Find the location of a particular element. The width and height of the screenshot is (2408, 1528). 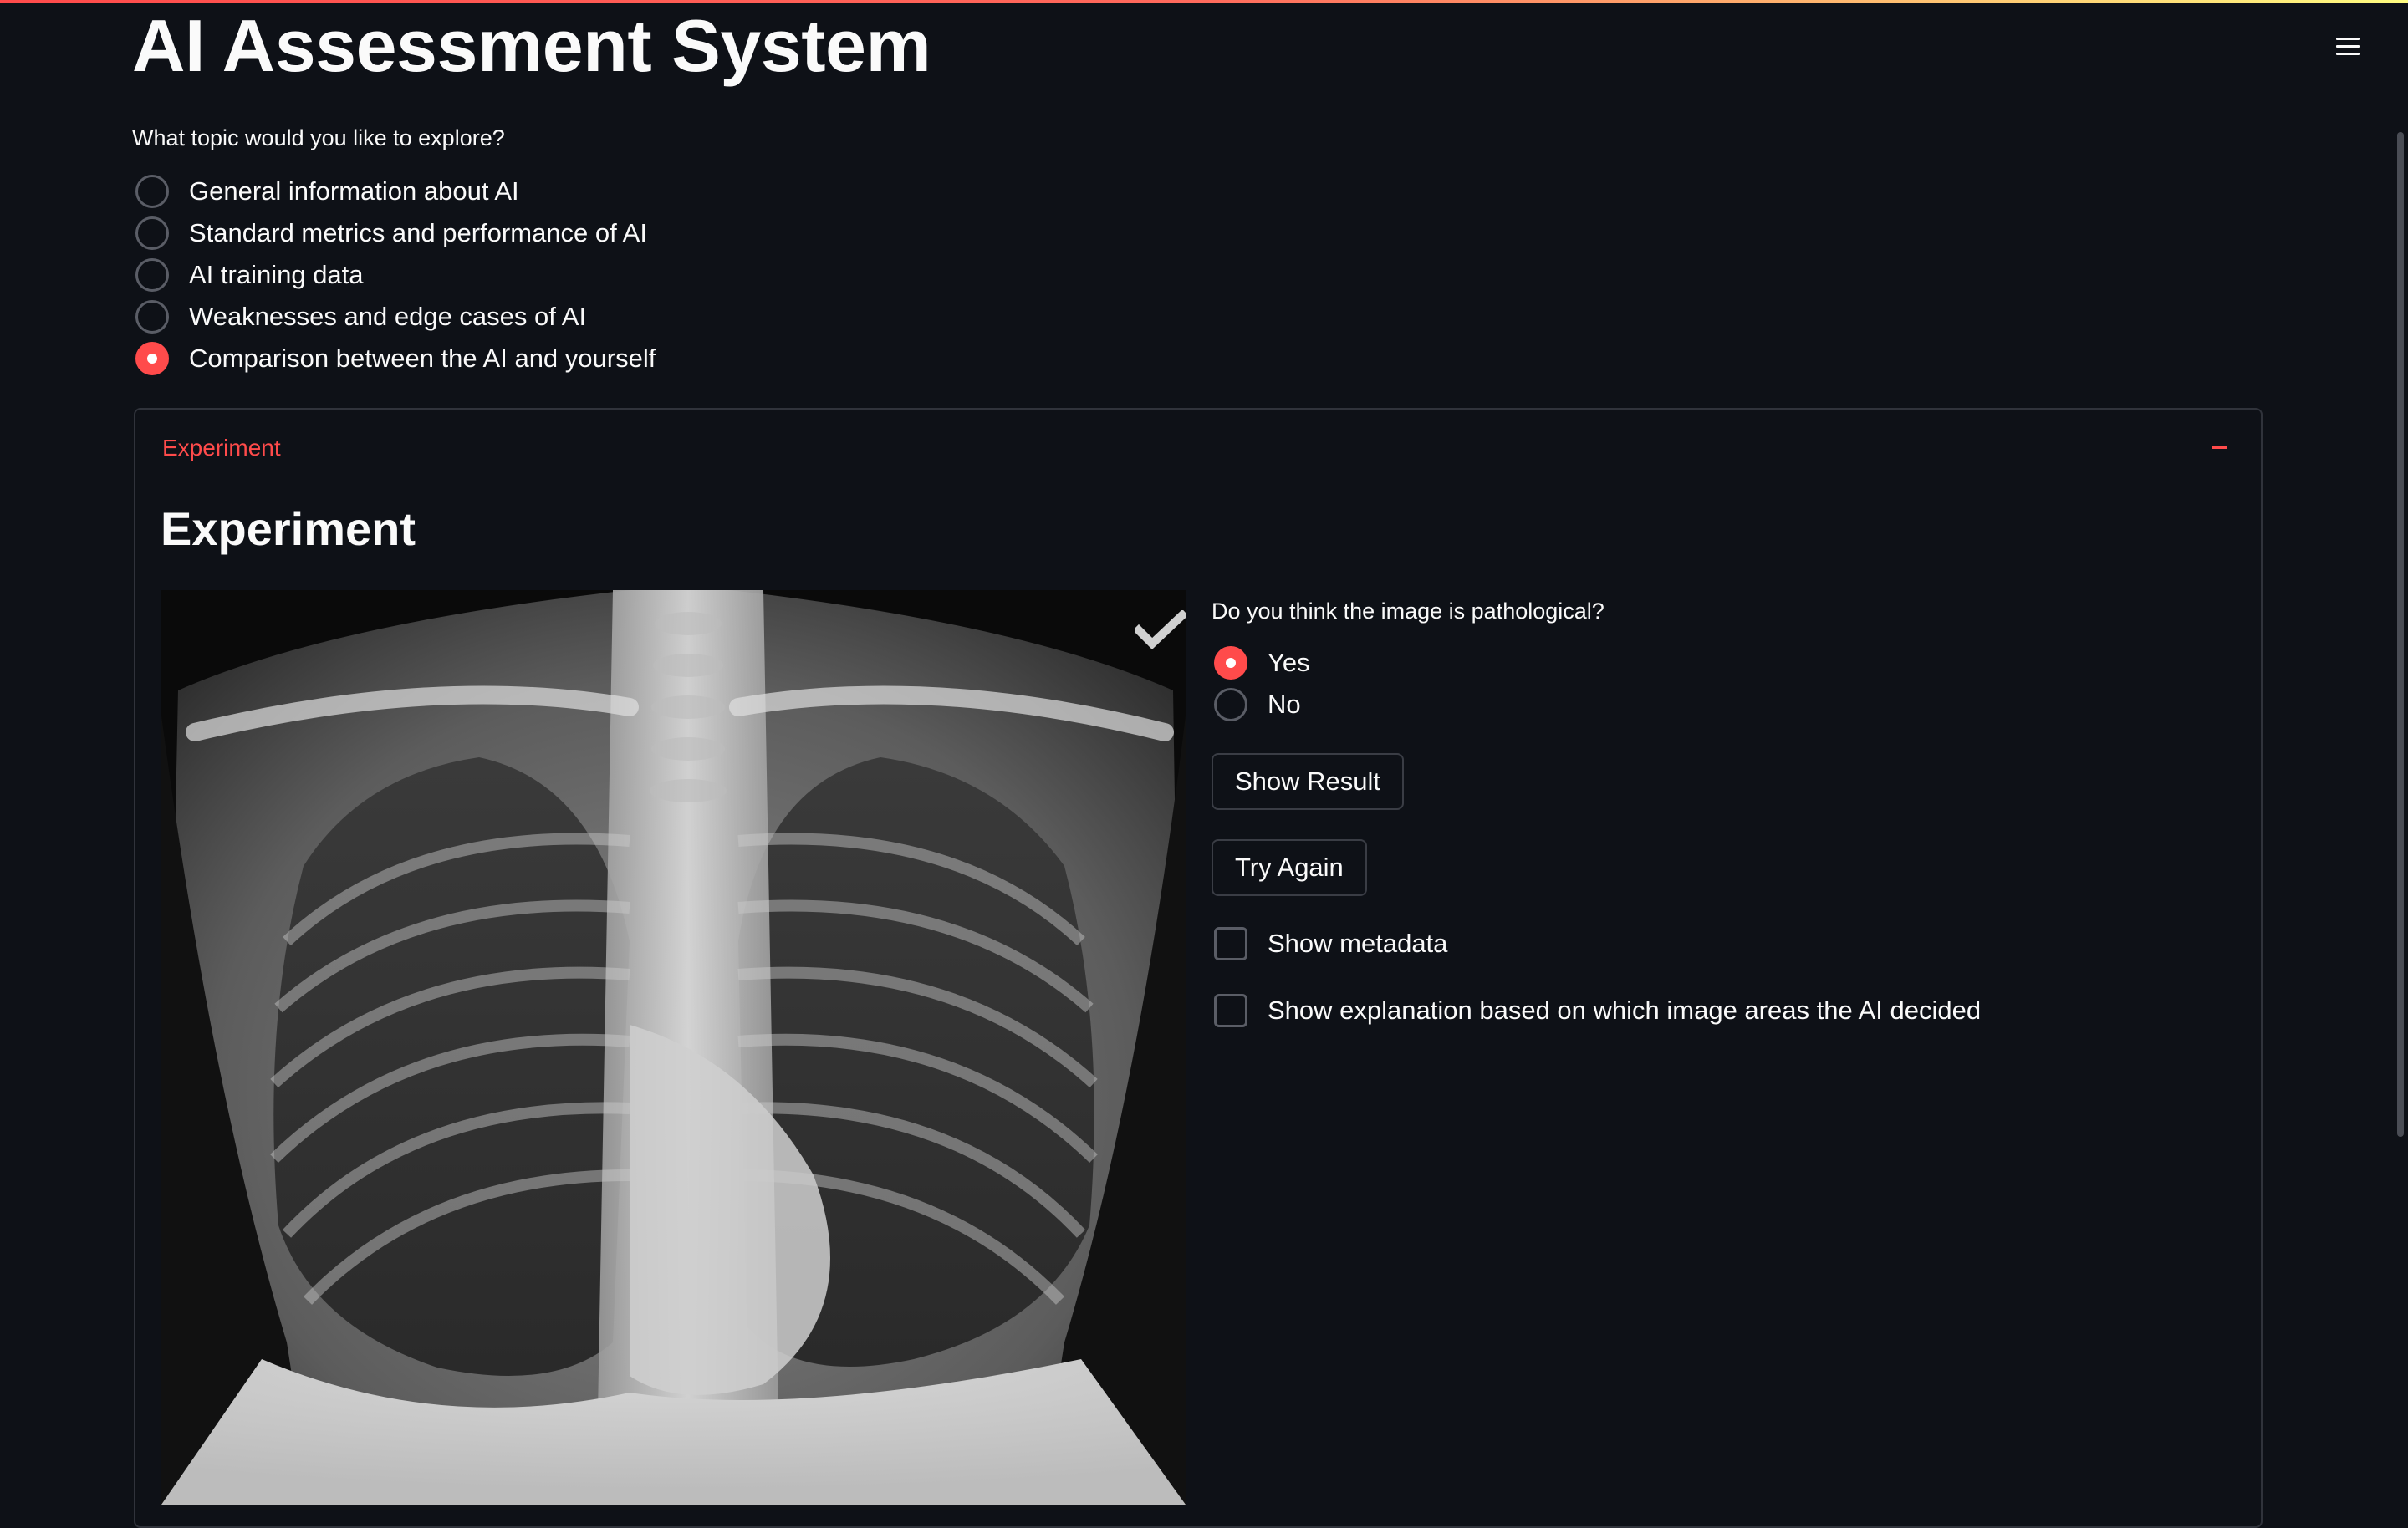

topic-option-comparison: Comparison between the AI and yourself is located at coordinates (396, 358).